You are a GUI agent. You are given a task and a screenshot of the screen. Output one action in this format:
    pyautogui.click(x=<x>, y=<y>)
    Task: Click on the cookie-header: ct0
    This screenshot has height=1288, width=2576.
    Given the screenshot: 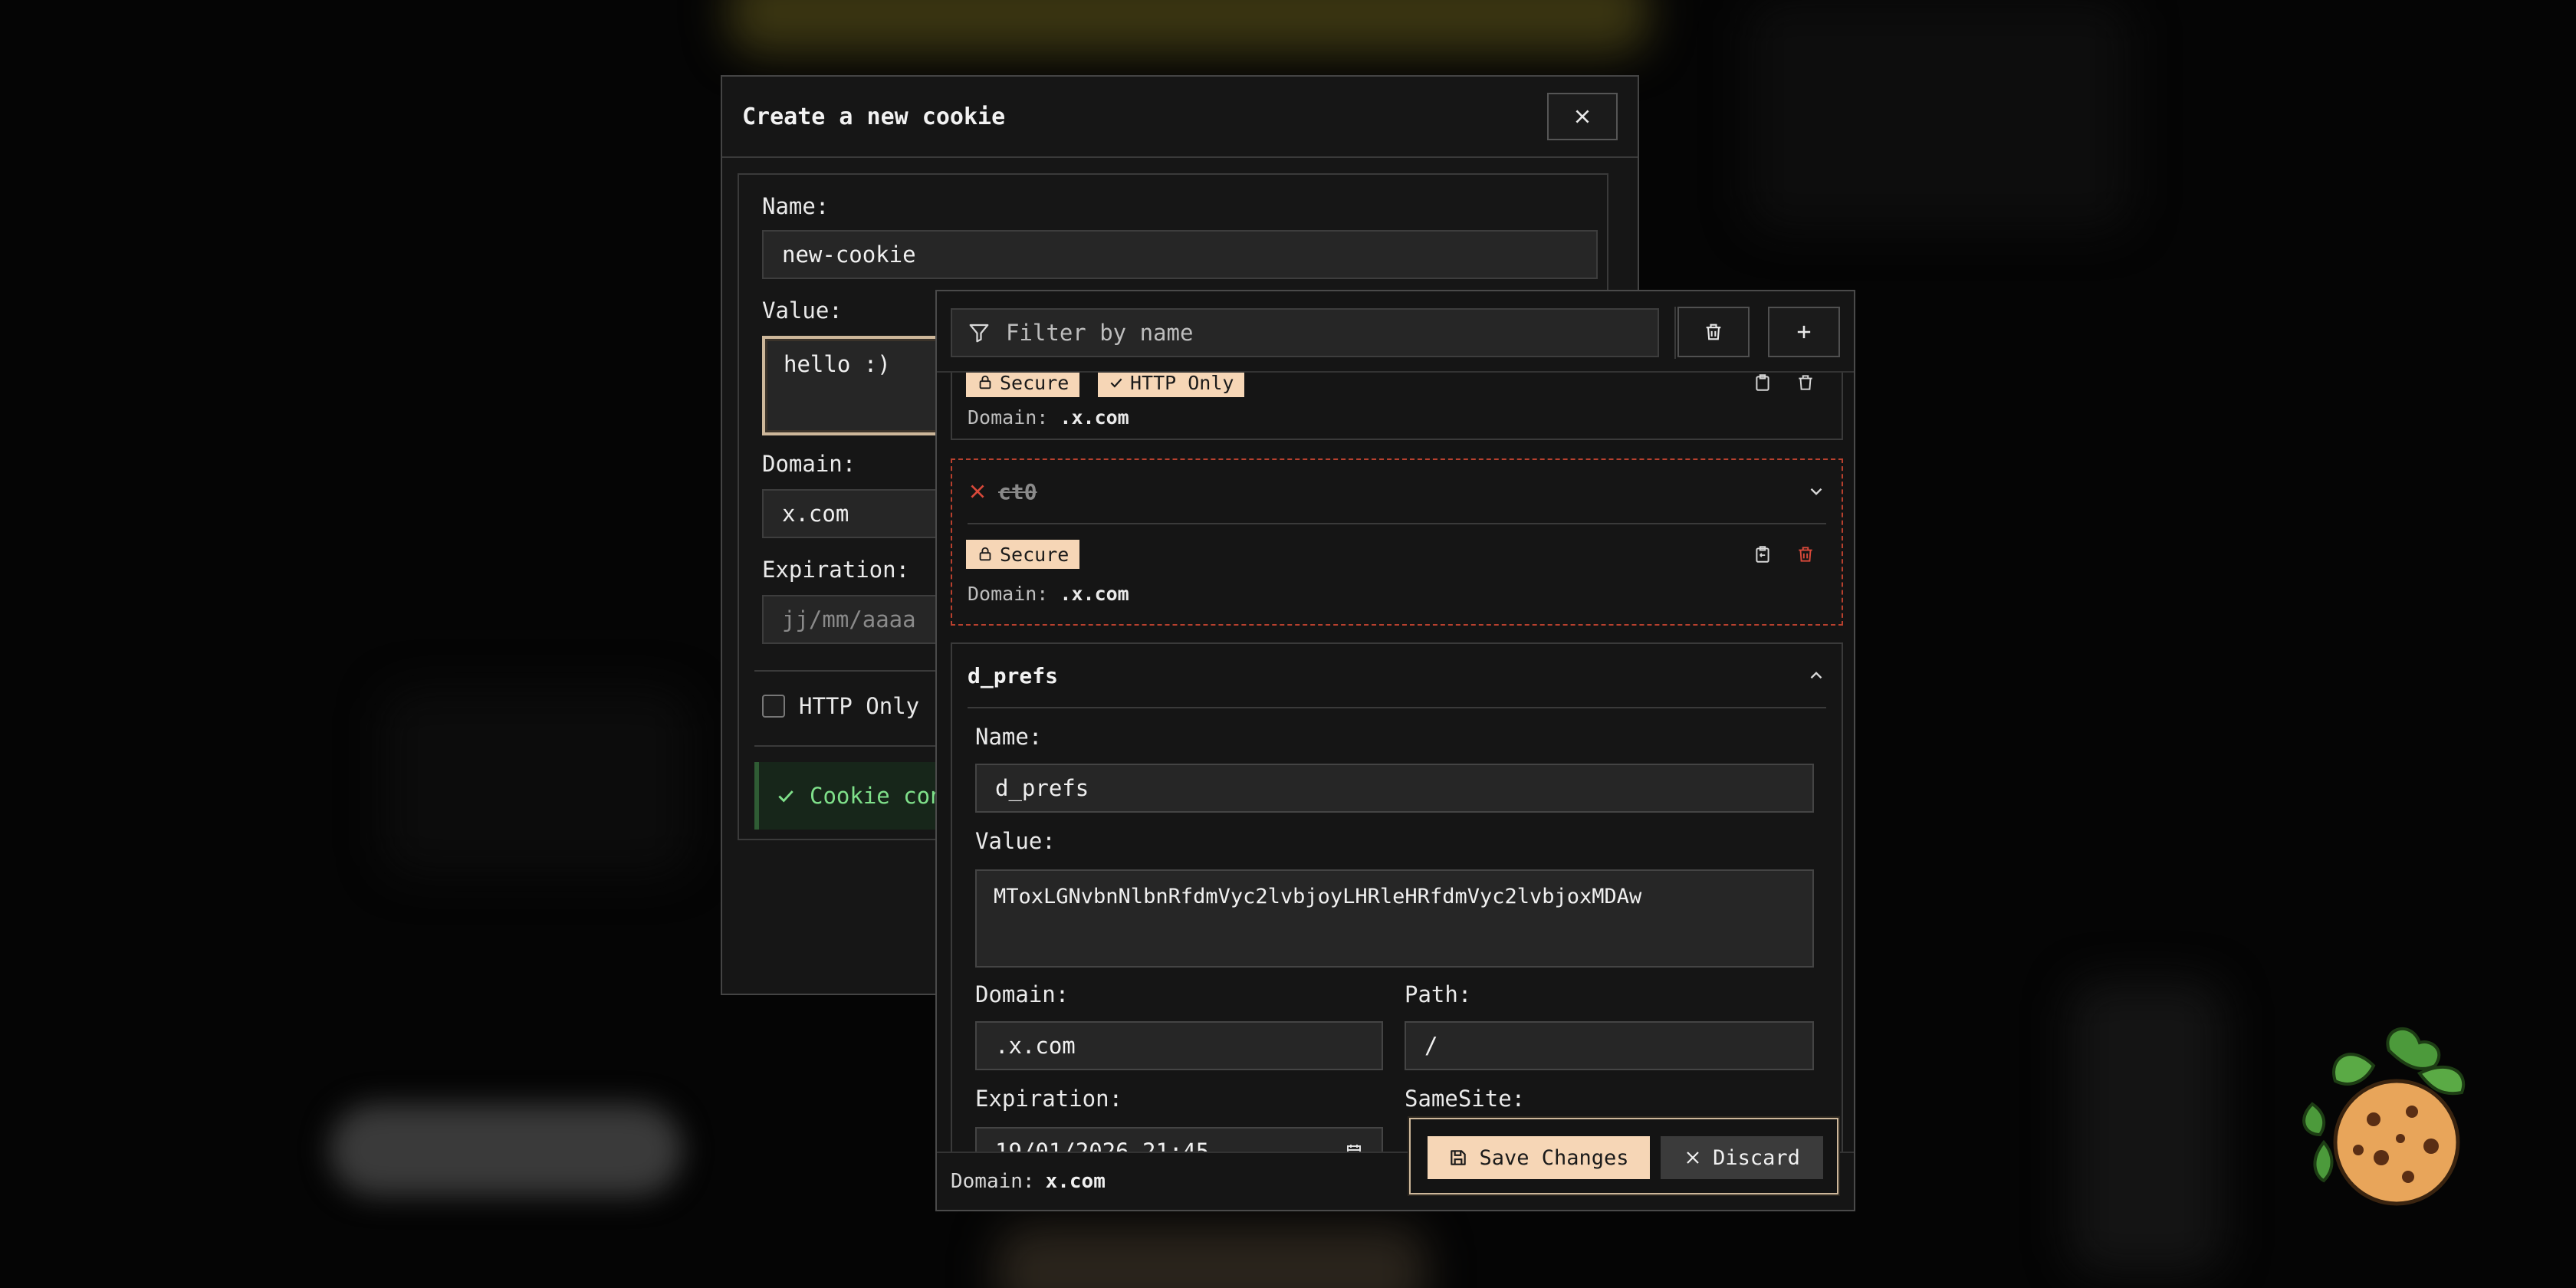 What is the action you would take?
    pyautogui.click(x=1397, y=492)
    